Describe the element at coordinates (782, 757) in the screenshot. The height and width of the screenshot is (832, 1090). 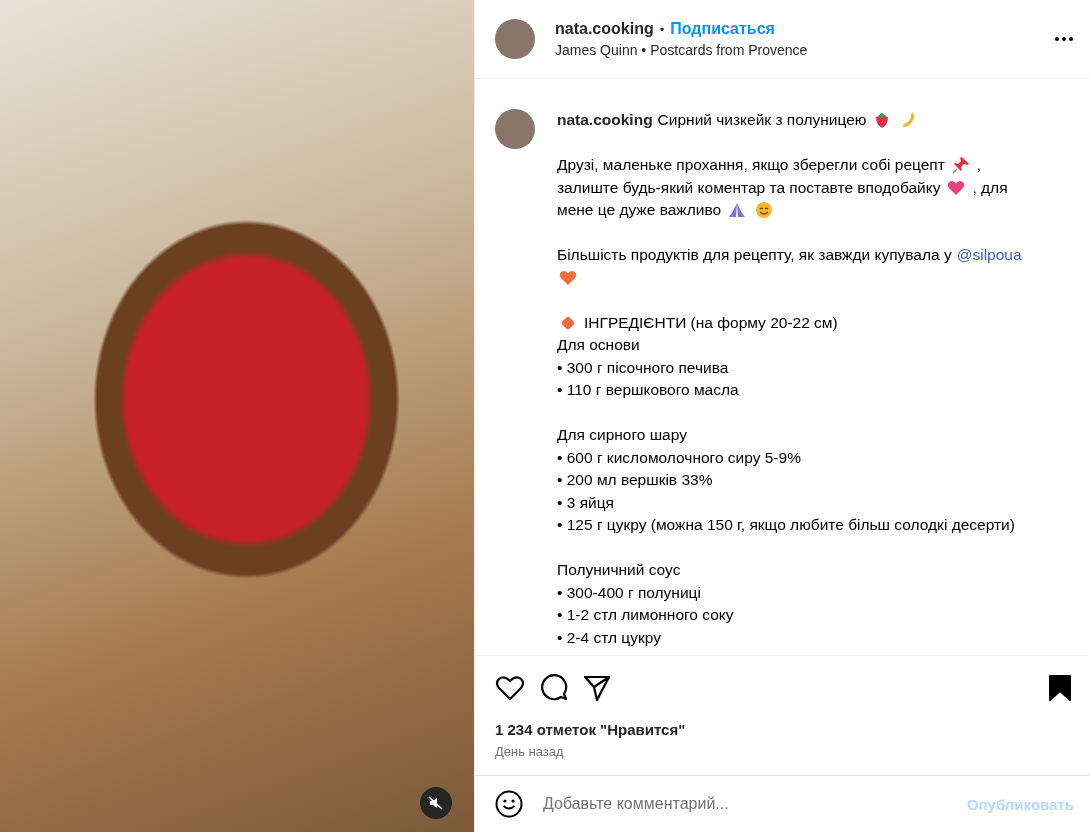
I see `post-time: День назад` at that location.